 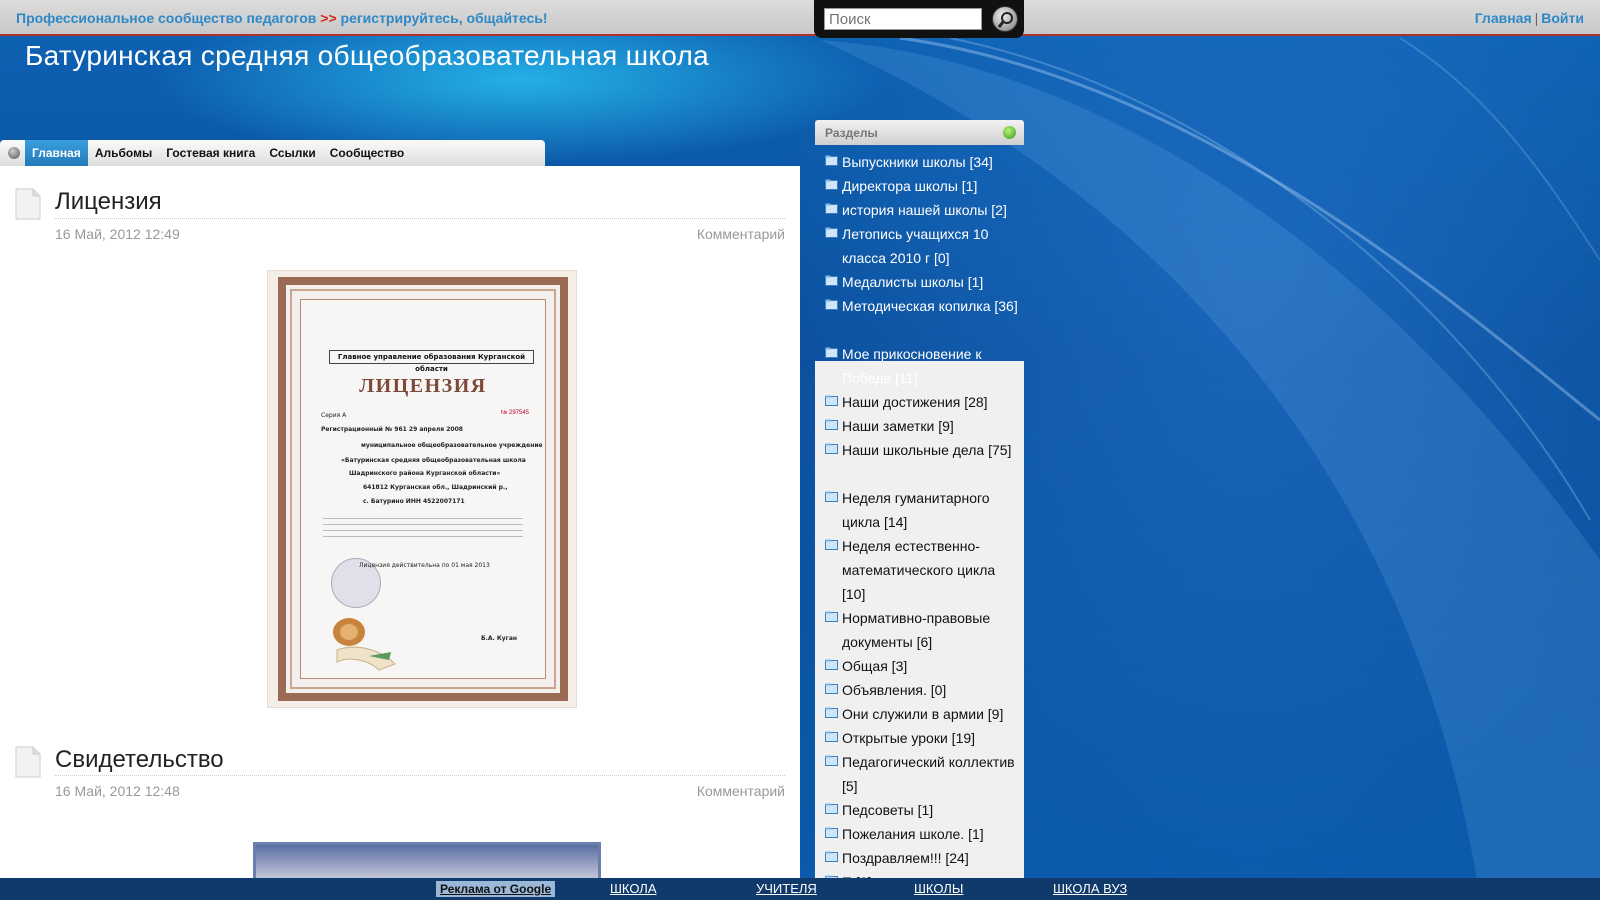 I want to click on category-label: Наши школьные дела [75], so click(x=926, y=450).